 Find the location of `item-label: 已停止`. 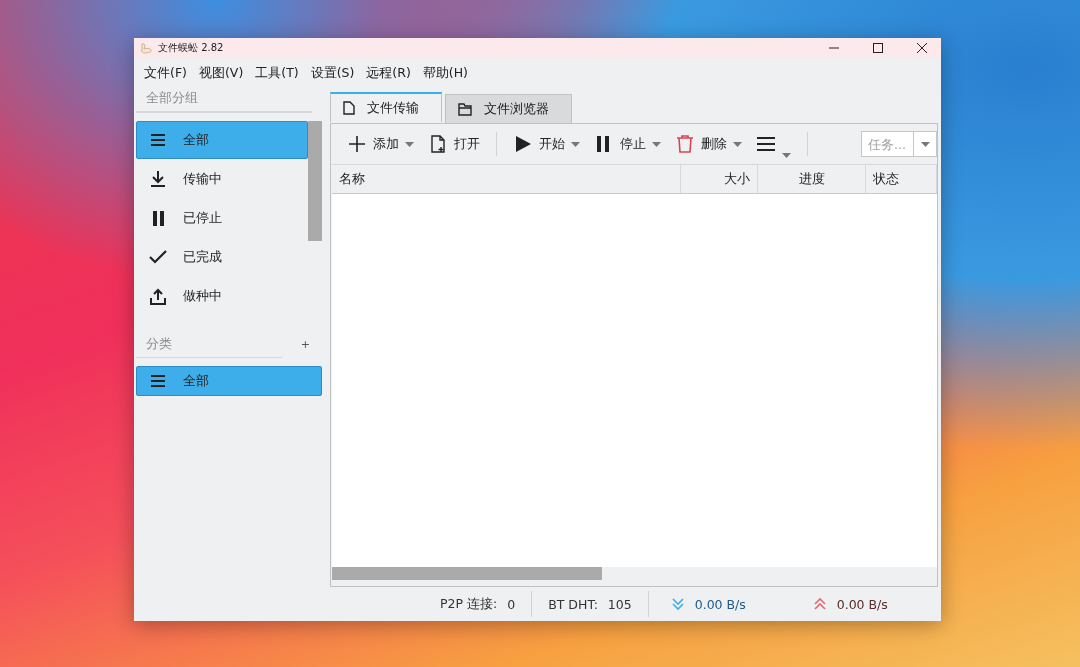

item-label: 已停止 is located at coordinates (202, 218).